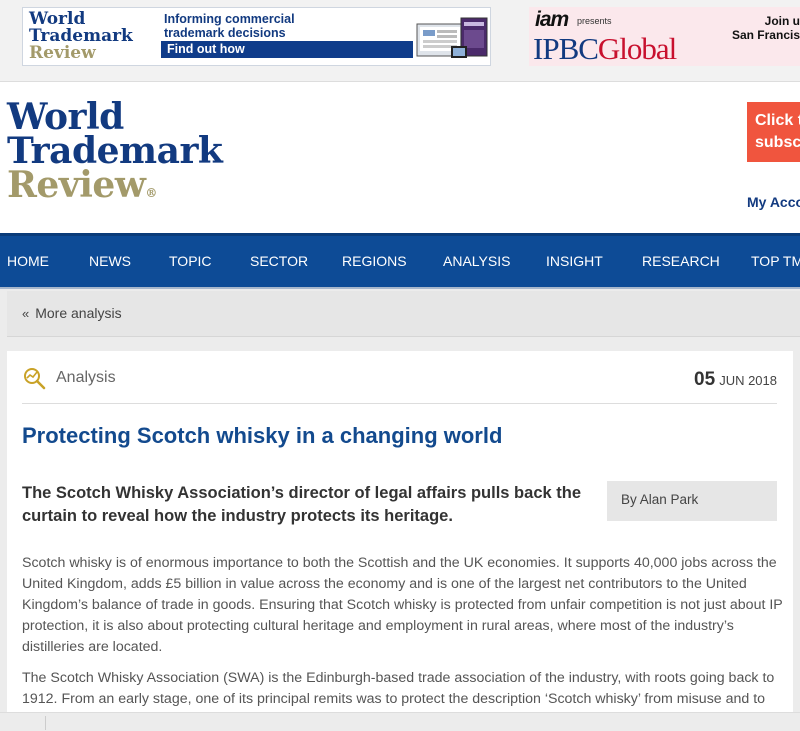  I want to click on nav-home: HOME, so click(28, 261).